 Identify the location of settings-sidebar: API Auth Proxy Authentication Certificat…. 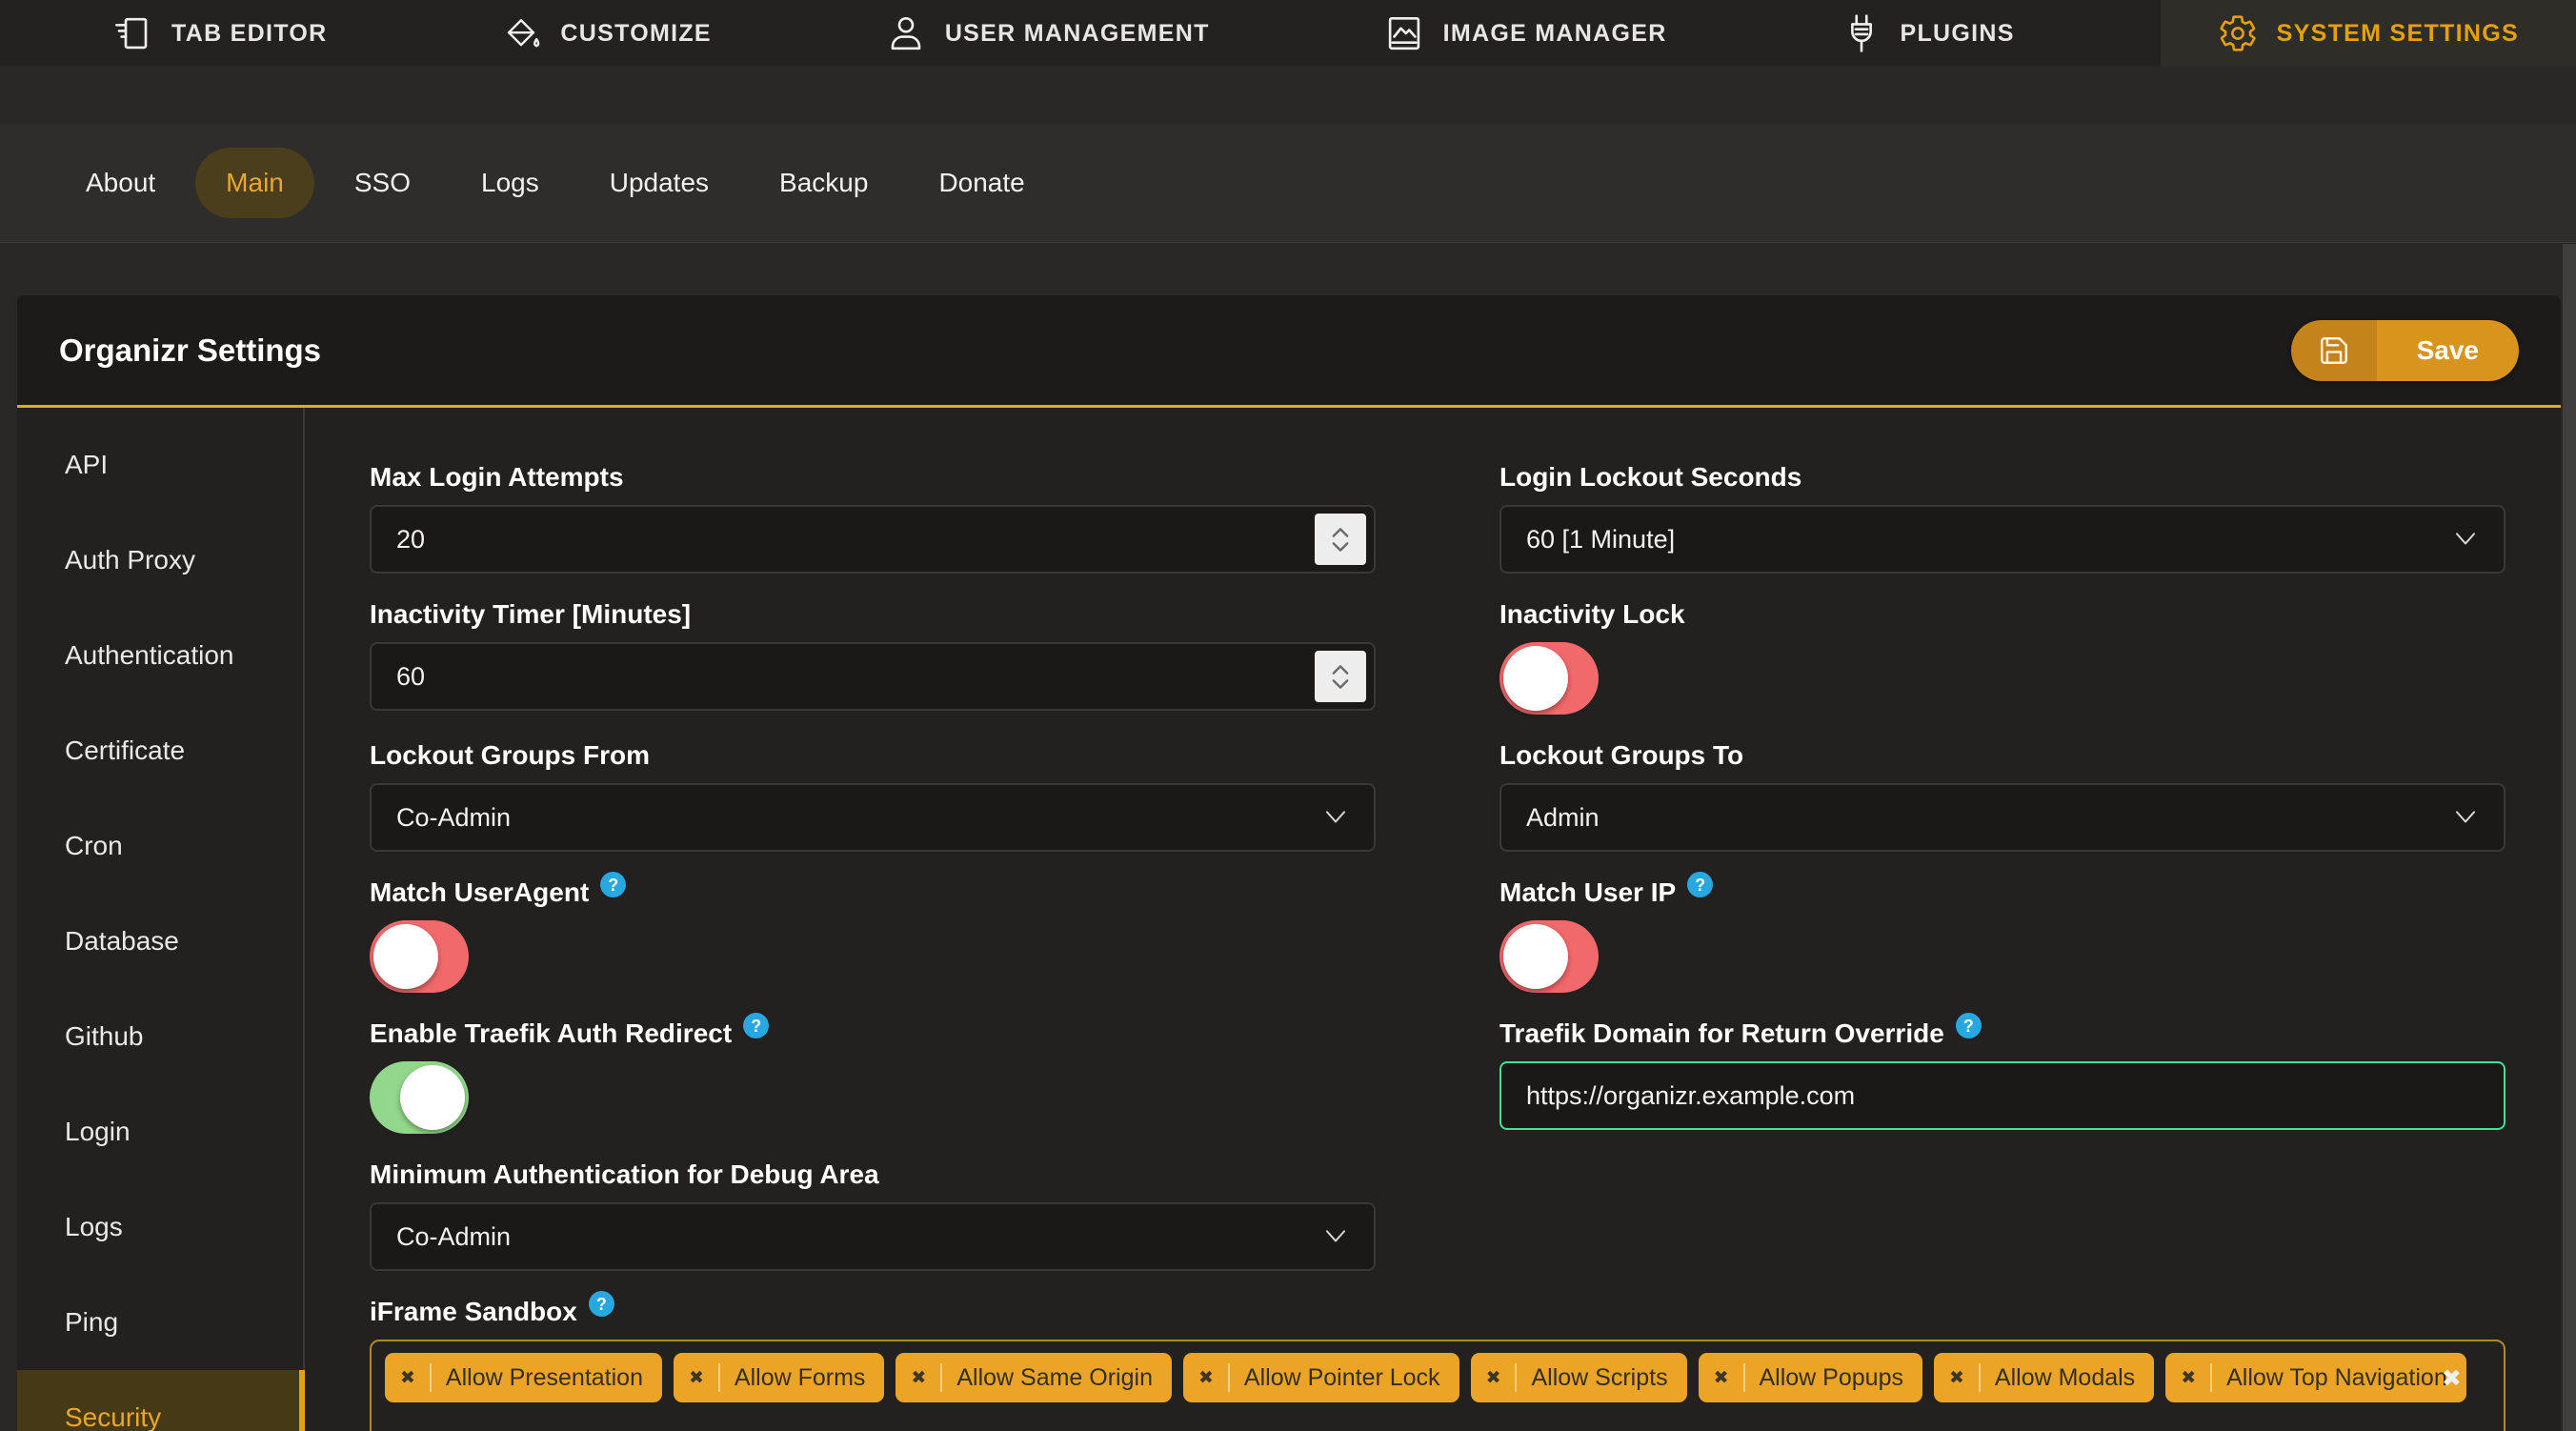
(161, 919).